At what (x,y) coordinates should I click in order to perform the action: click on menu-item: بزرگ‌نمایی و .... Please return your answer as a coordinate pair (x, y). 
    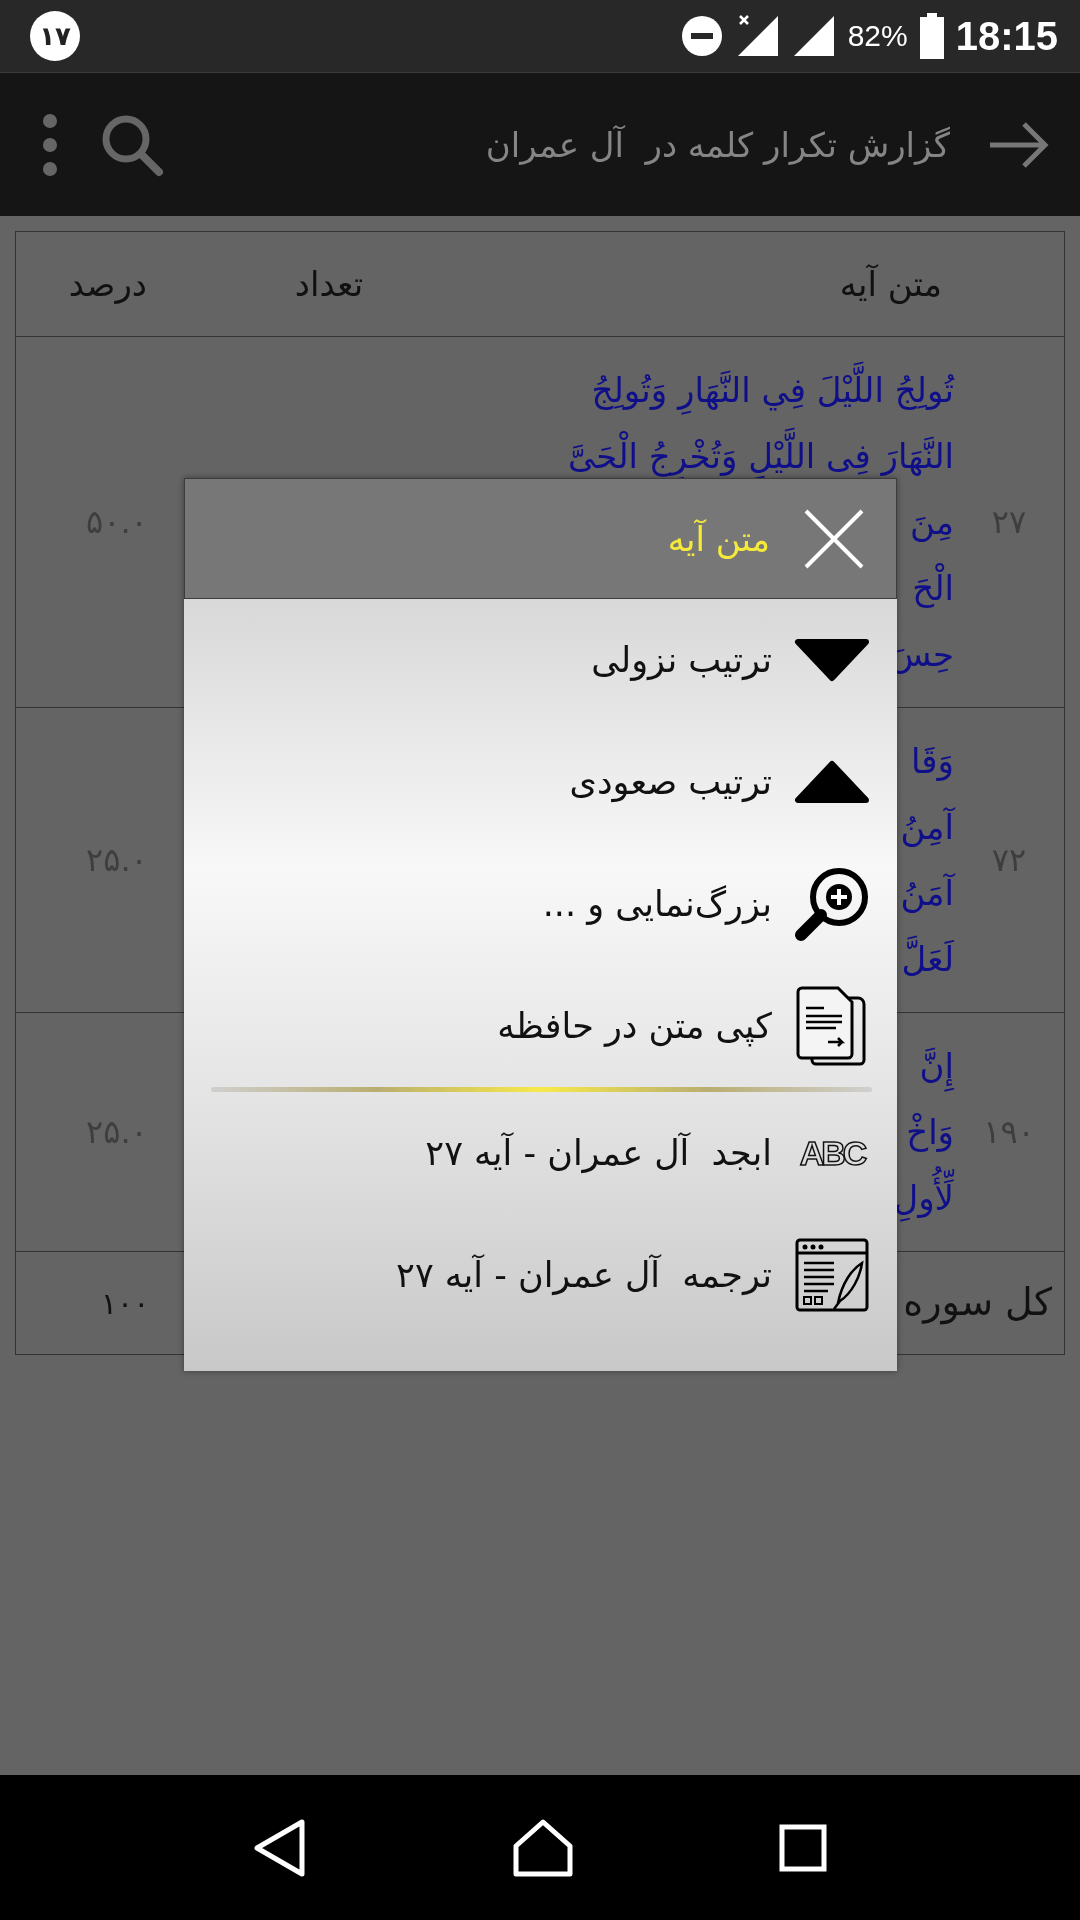
    Looking at the image, I should click on (541, 904).